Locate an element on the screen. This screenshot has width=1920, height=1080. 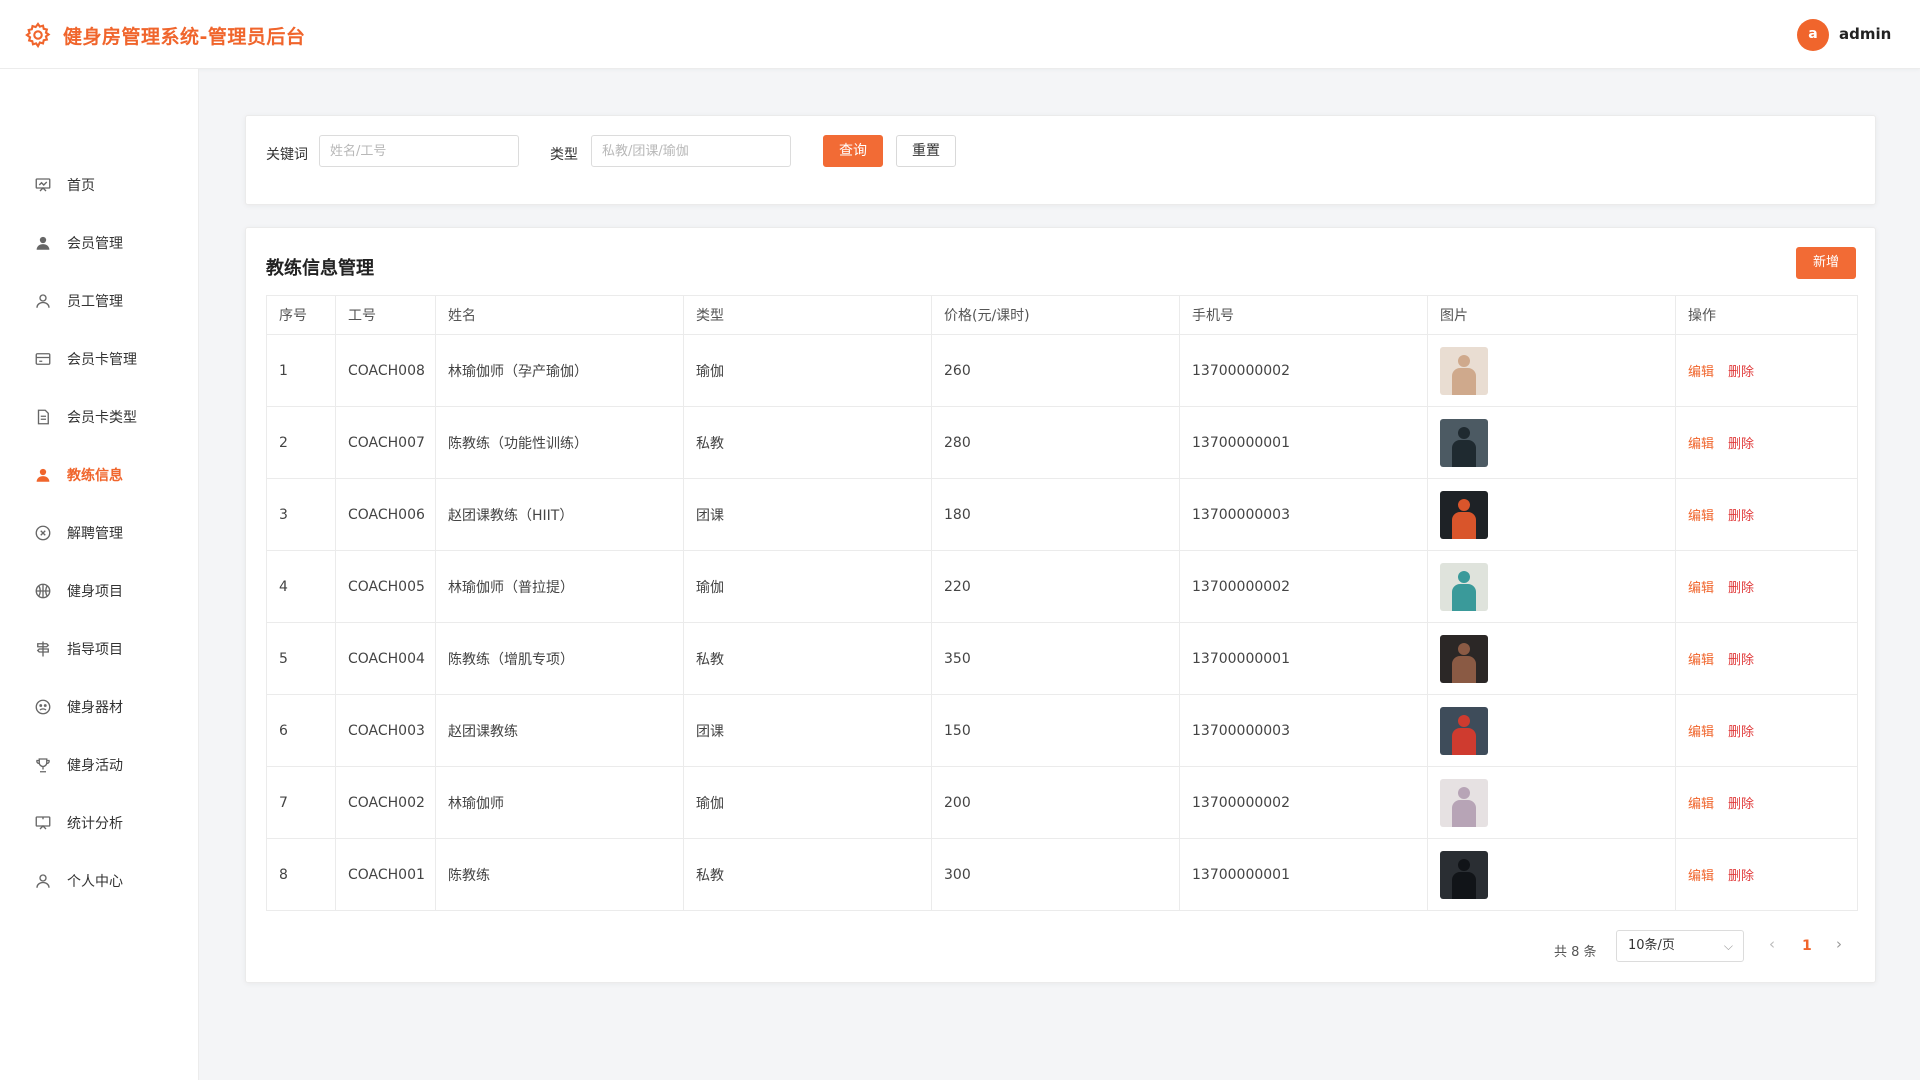
column-header: 工号 is located at coordinates (385, 315).